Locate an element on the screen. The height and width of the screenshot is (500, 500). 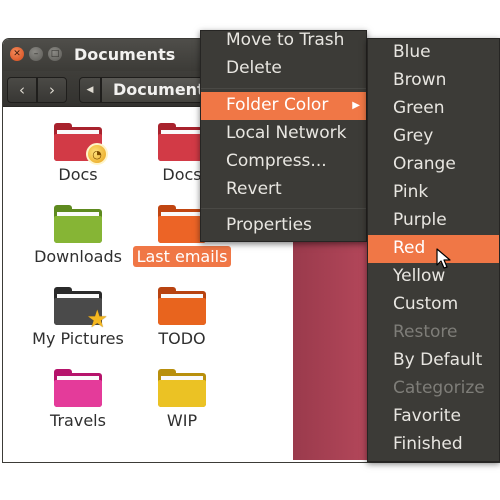
chevron-left-icon: ‹ is located at coordinates (22, 90).